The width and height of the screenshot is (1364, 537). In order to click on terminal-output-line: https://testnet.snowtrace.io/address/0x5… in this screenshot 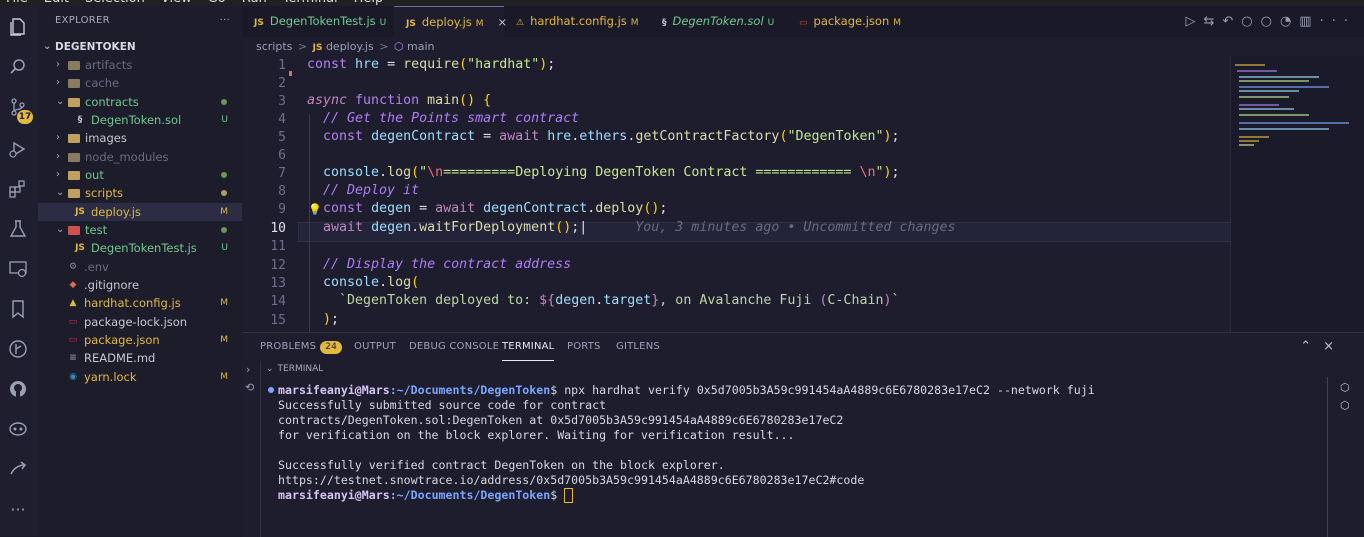, I will do `click(571, 480)`.